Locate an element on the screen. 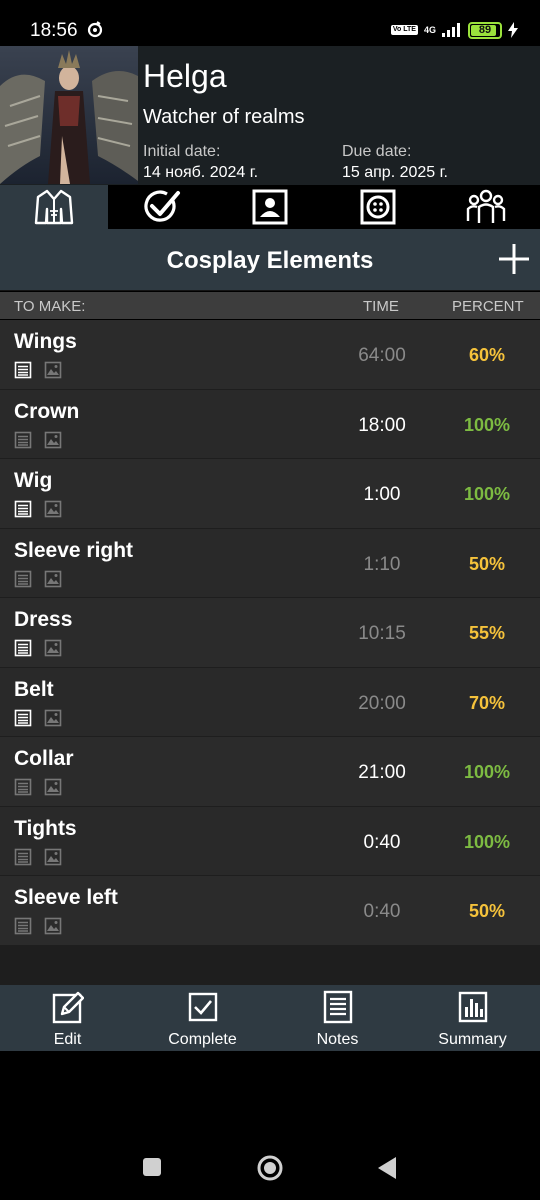 Image resolution: width=540 pixels, height=1200 pixels. section-title-bar: Cosplay Elements is located at coordinates (270, 260).